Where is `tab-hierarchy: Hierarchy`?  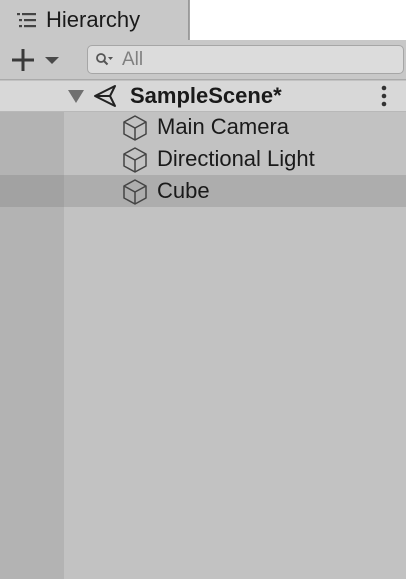
tab-hierarchy: Hierarchy is located at coordinates (94, 20).